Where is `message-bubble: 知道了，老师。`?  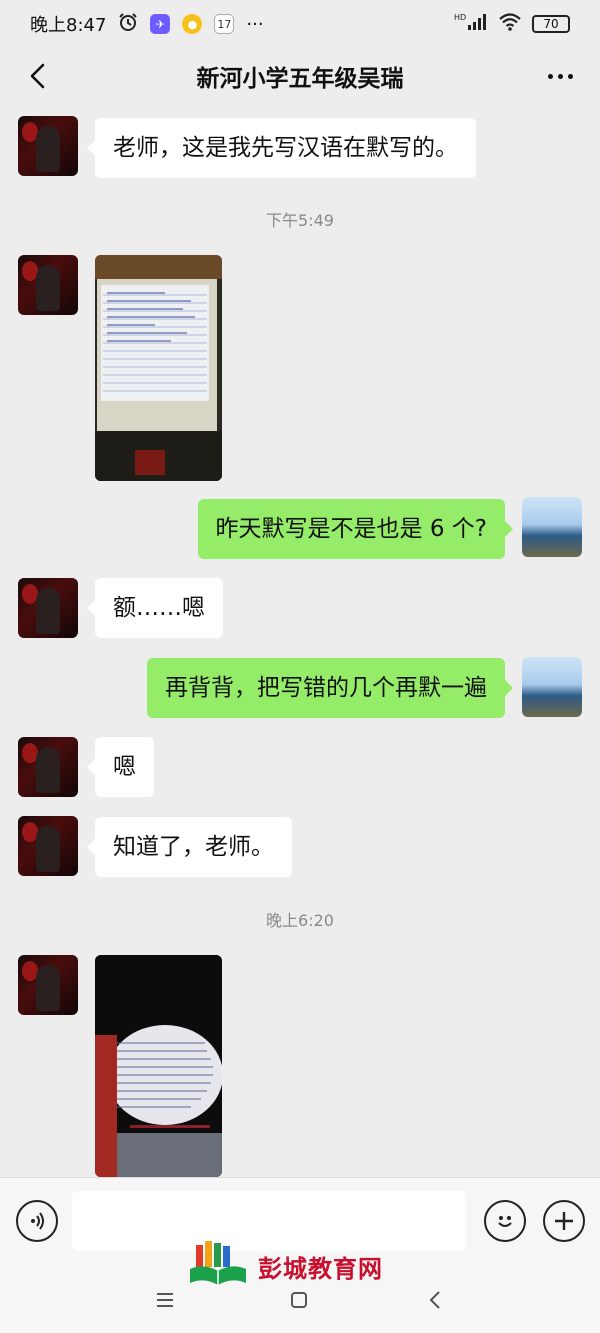
message-bubble: 知道了，老师。 is located at coordinates (189, 847).